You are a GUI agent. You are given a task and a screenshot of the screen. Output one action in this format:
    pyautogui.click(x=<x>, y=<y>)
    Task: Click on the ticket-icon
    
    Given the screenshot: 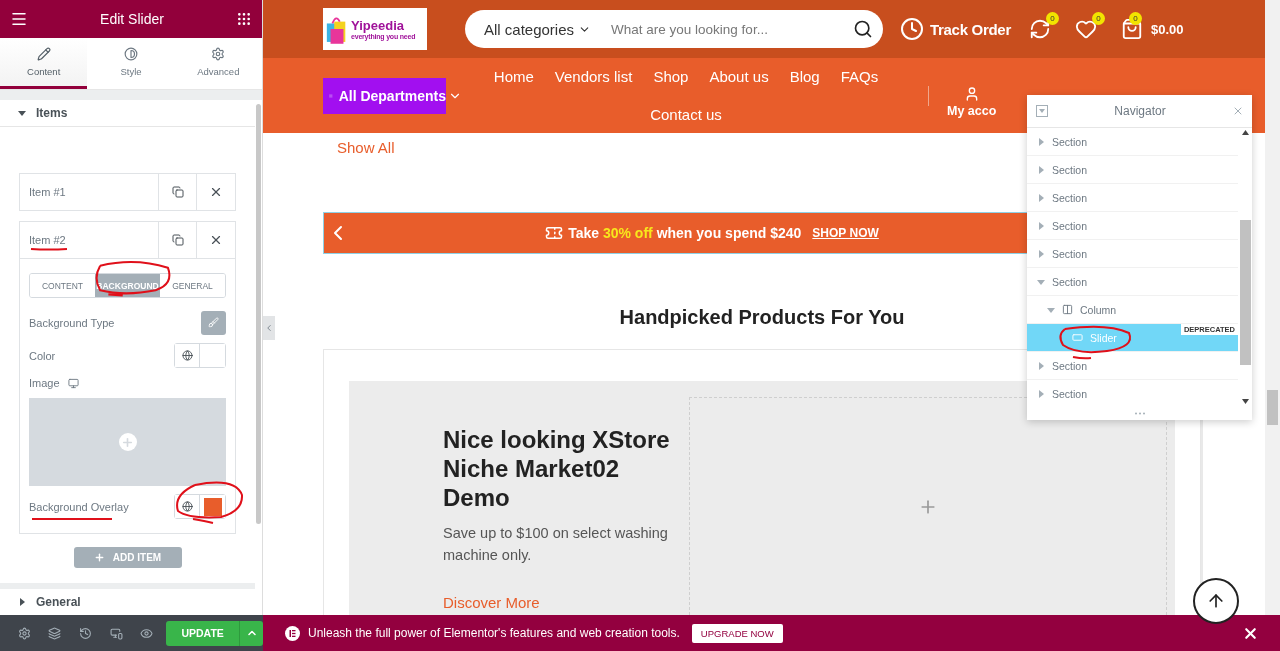 What is the action you would take?
    pyautogui.click(x=554, y=233)
    